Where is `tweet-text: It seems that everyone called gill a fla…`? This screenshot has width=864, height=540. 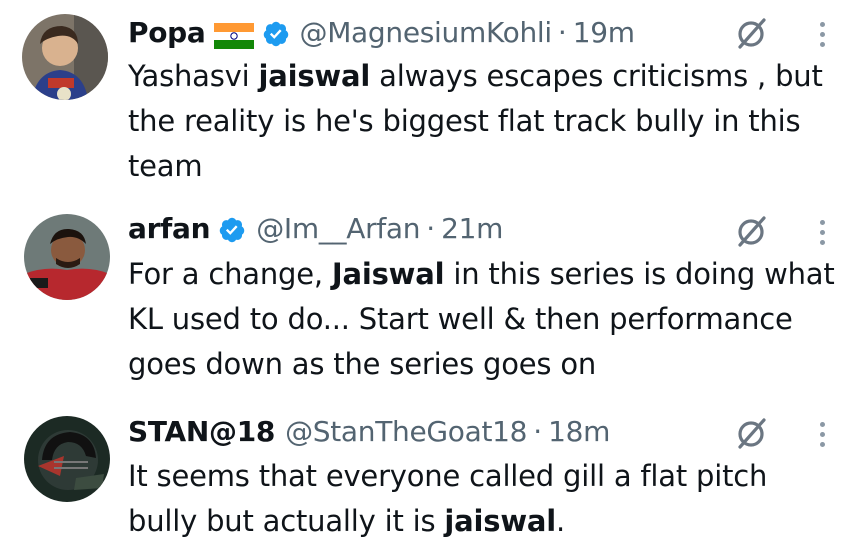 tweet-text: It seems that everyone called gill a fla… is located at coordinates (485, 497).